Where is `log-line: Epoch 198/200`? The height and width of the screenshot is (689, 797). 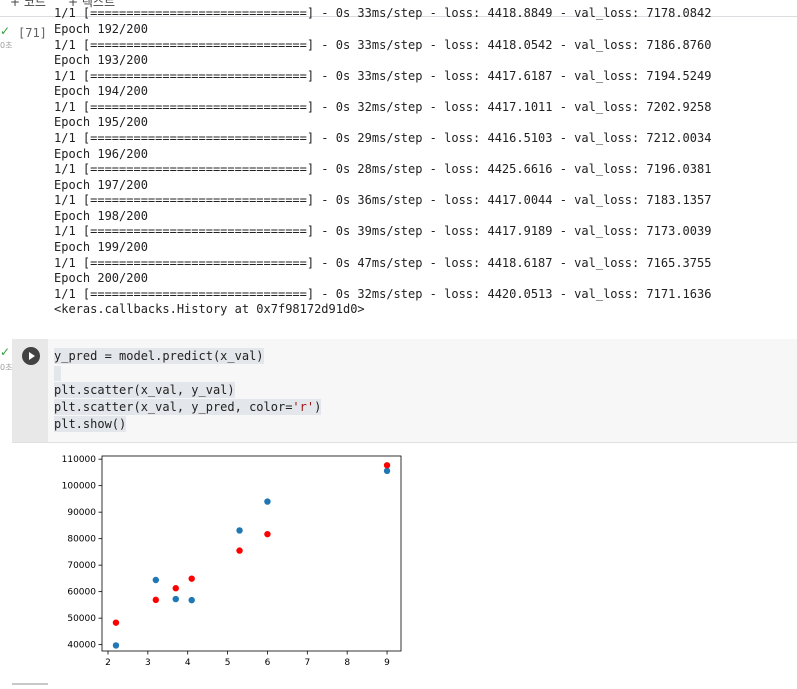
log-line: Epoch 198/200 is located at coordinates (101, 216).